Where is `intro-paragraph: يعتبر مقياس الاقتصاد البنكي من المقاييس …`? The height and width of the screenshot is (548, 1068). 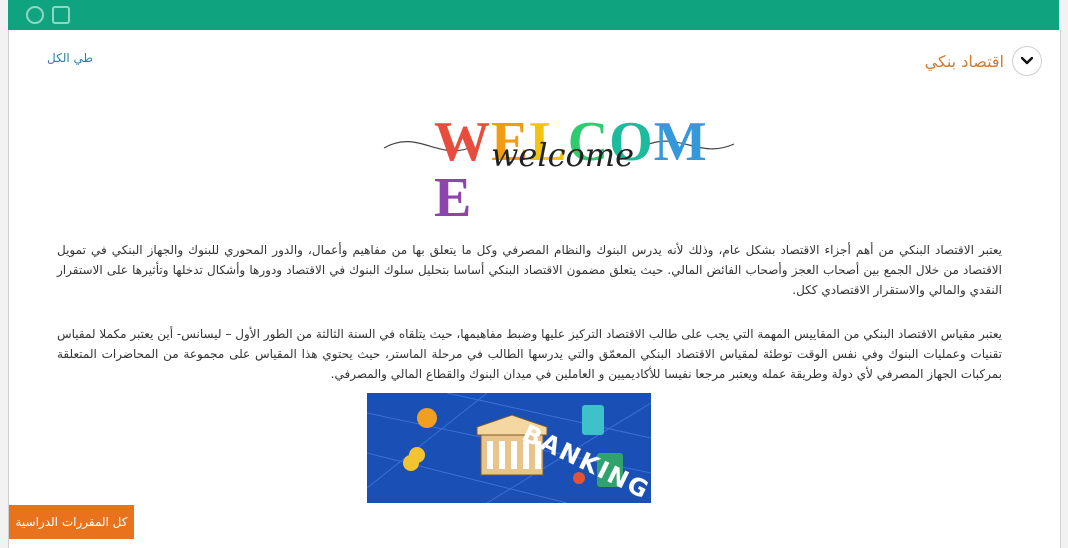
intro-paragraph: يعتبر مقياس الاقتصاد البنكي من المقاييس … is located at coordinates (529, 354).